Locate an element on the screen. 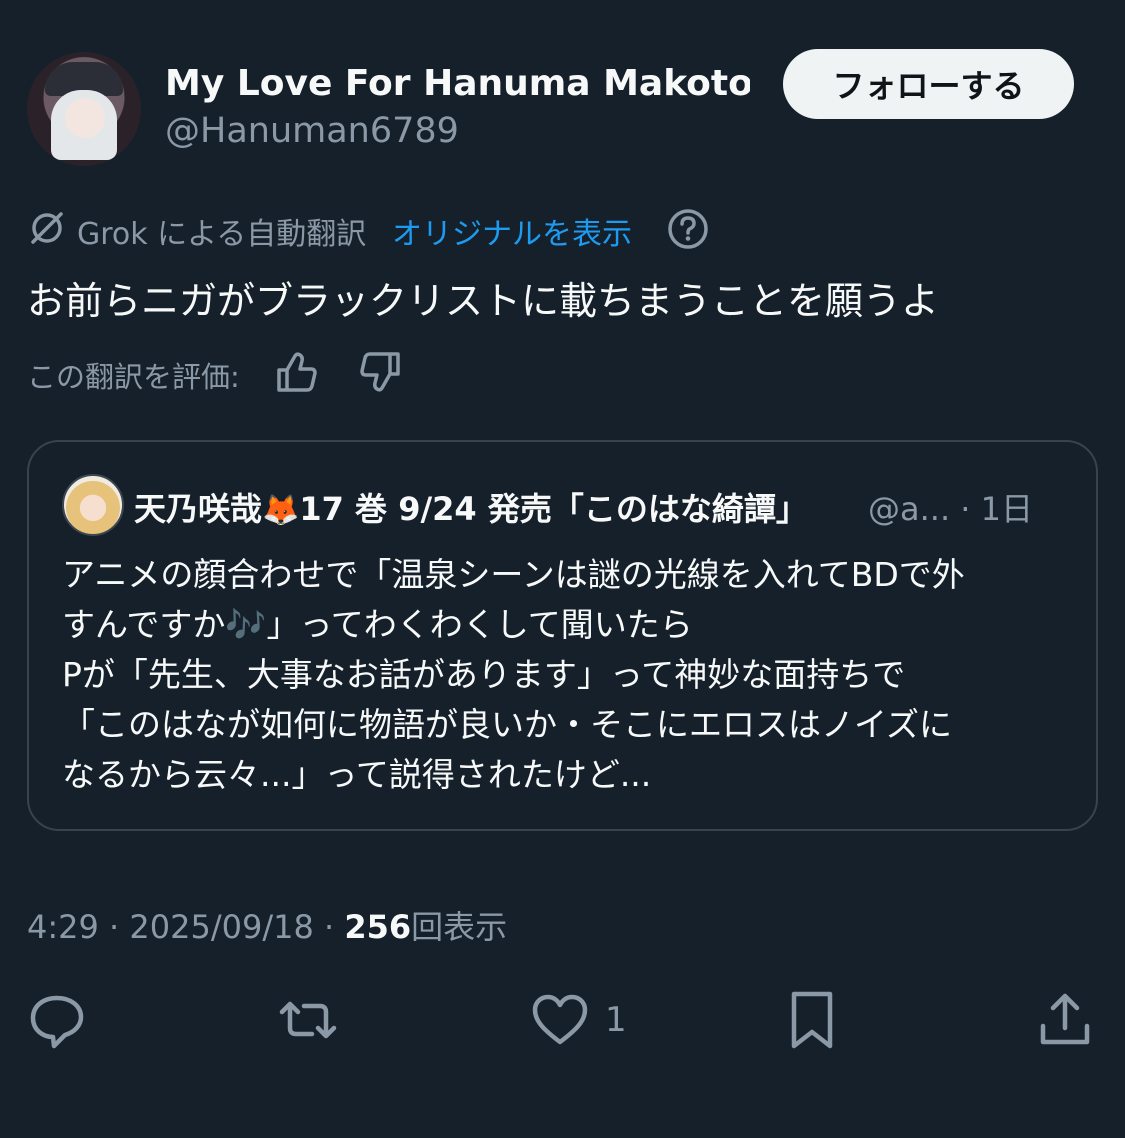  grok-icon is located at coordinates (47, 228).